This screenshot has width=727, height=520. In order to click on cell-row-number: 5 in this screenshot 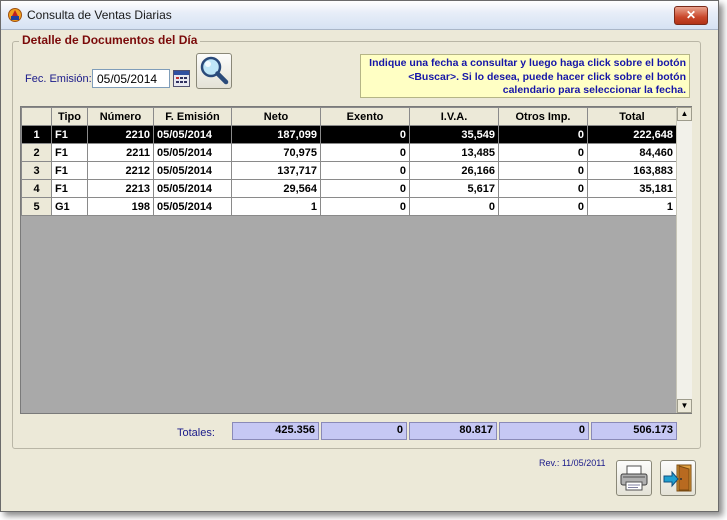, I will do `click(36, 206)`.